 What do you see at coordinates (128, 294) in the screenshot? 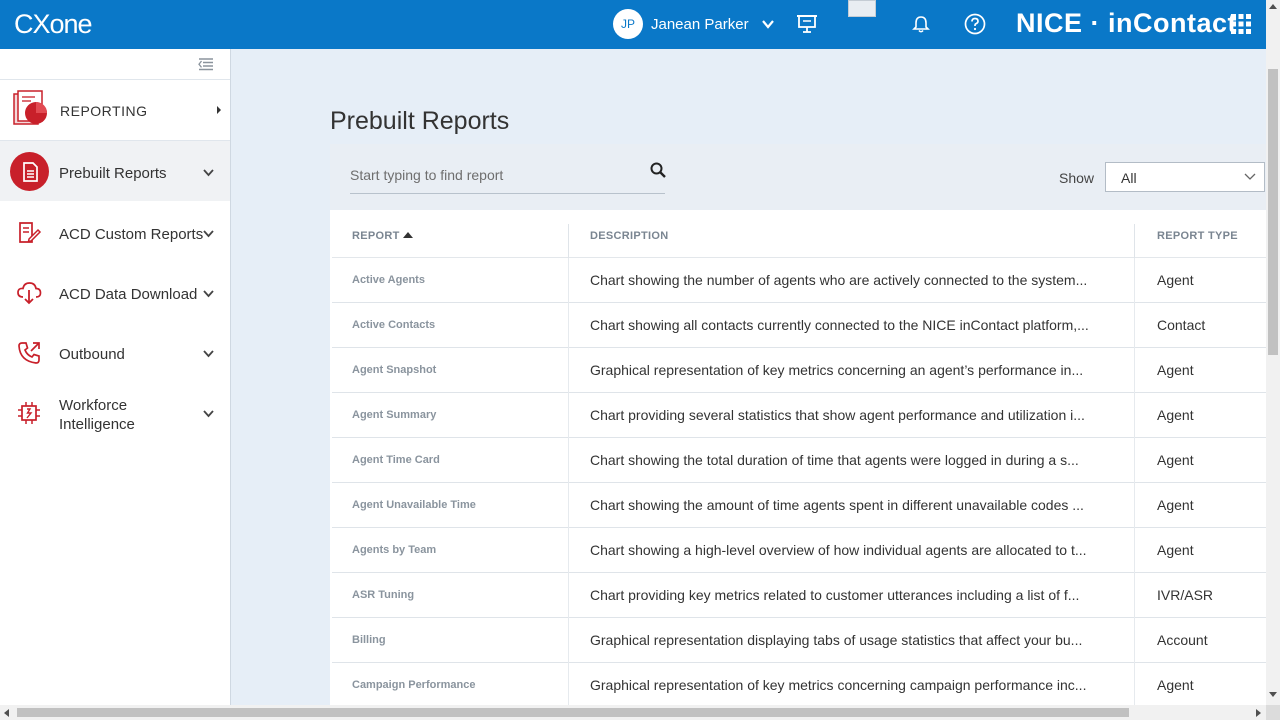
I see `sidebar-item-label: ACD Data Download` at bounding box center [128, 294].